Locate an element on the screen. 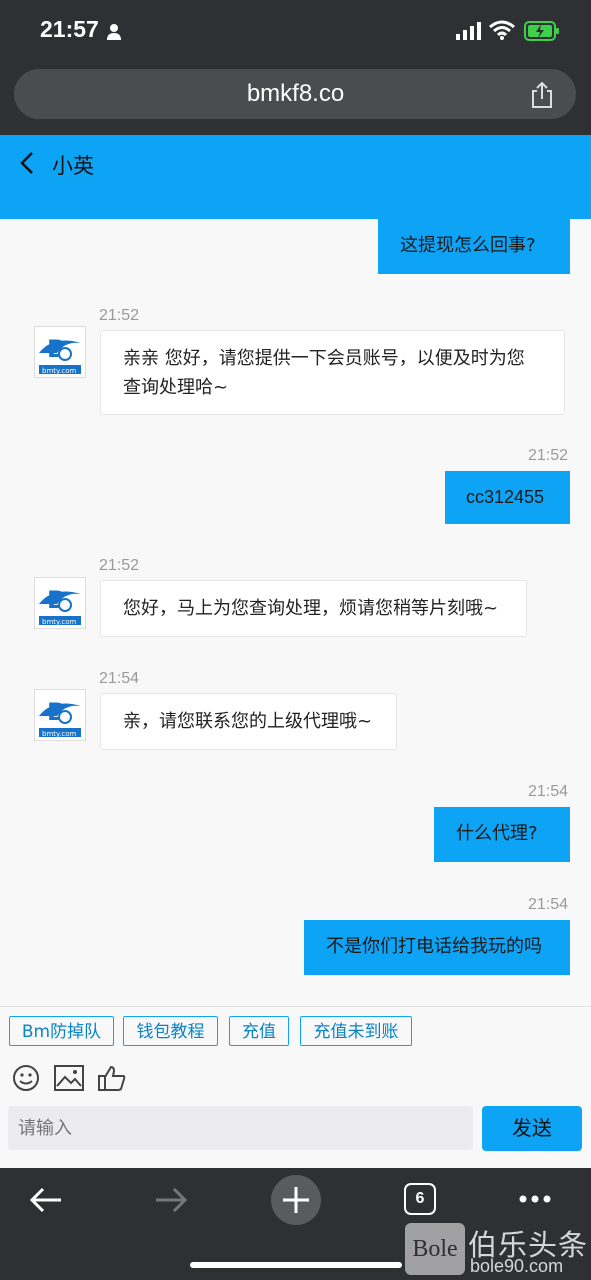 This screenshot has width=591, height=1280. message-text: 亲，请您联系您的上级代理哦~ is located at coordinates (248, 721).